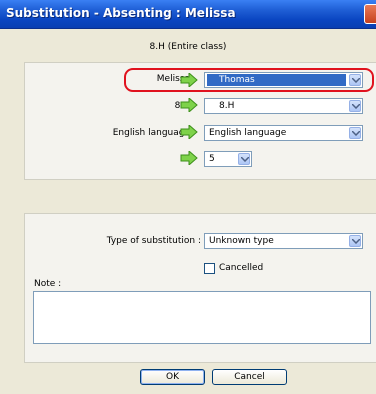  What do you see at coordinates (370, 14) in the screenshot?
I see `close-icon` at bounding box center [370, 14].